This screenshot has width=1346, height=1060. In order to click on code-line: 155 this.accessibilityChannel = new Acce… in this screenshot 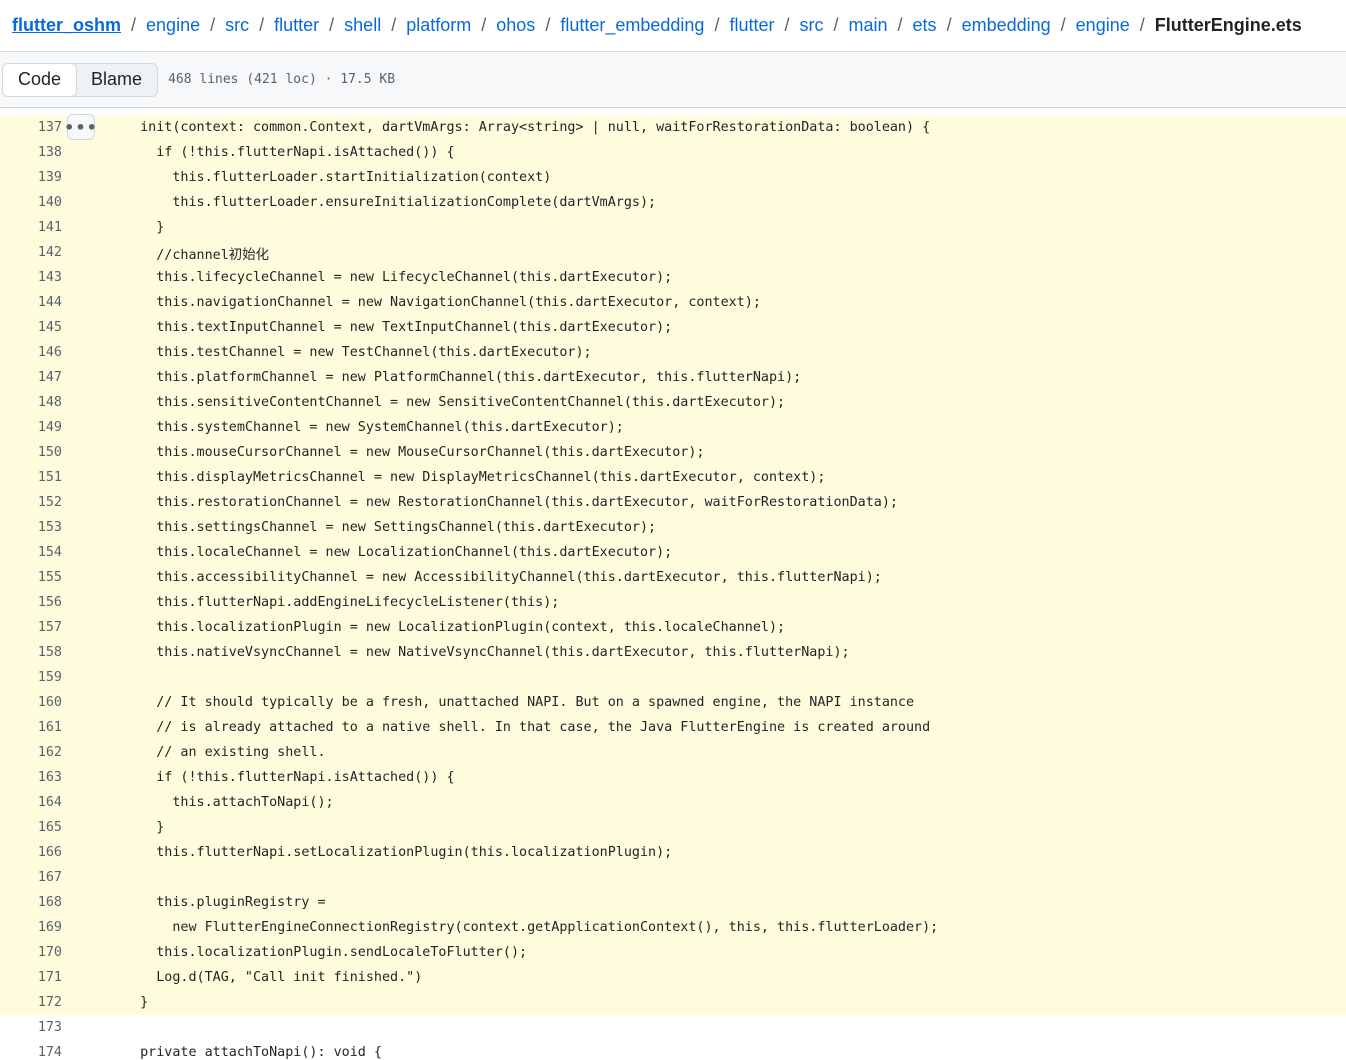, I will do `click(673, 577)`.